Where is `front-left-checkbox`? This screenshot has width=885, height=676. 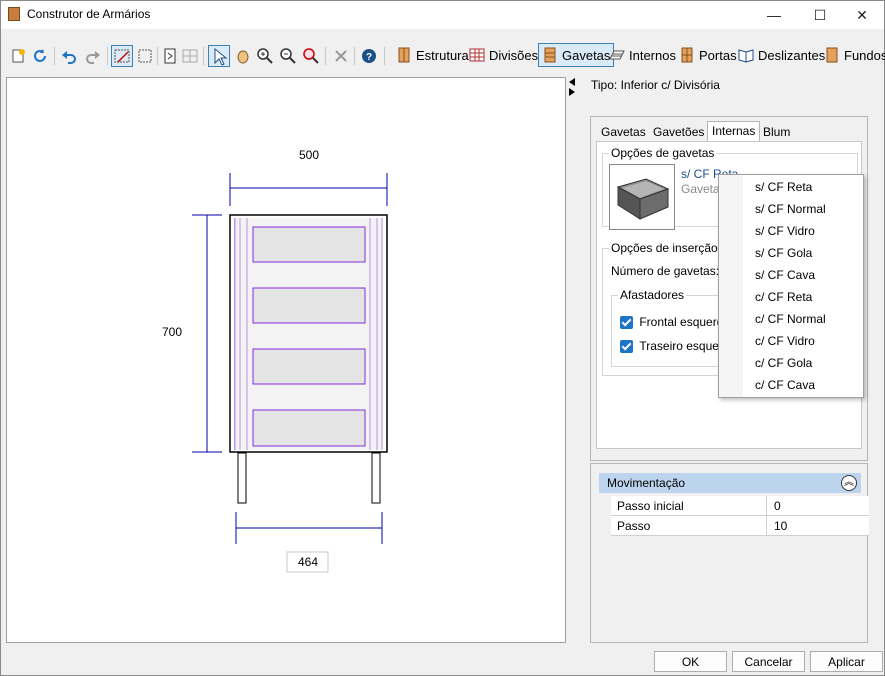
front-left-checkbox is located at coordinates (626, 323).